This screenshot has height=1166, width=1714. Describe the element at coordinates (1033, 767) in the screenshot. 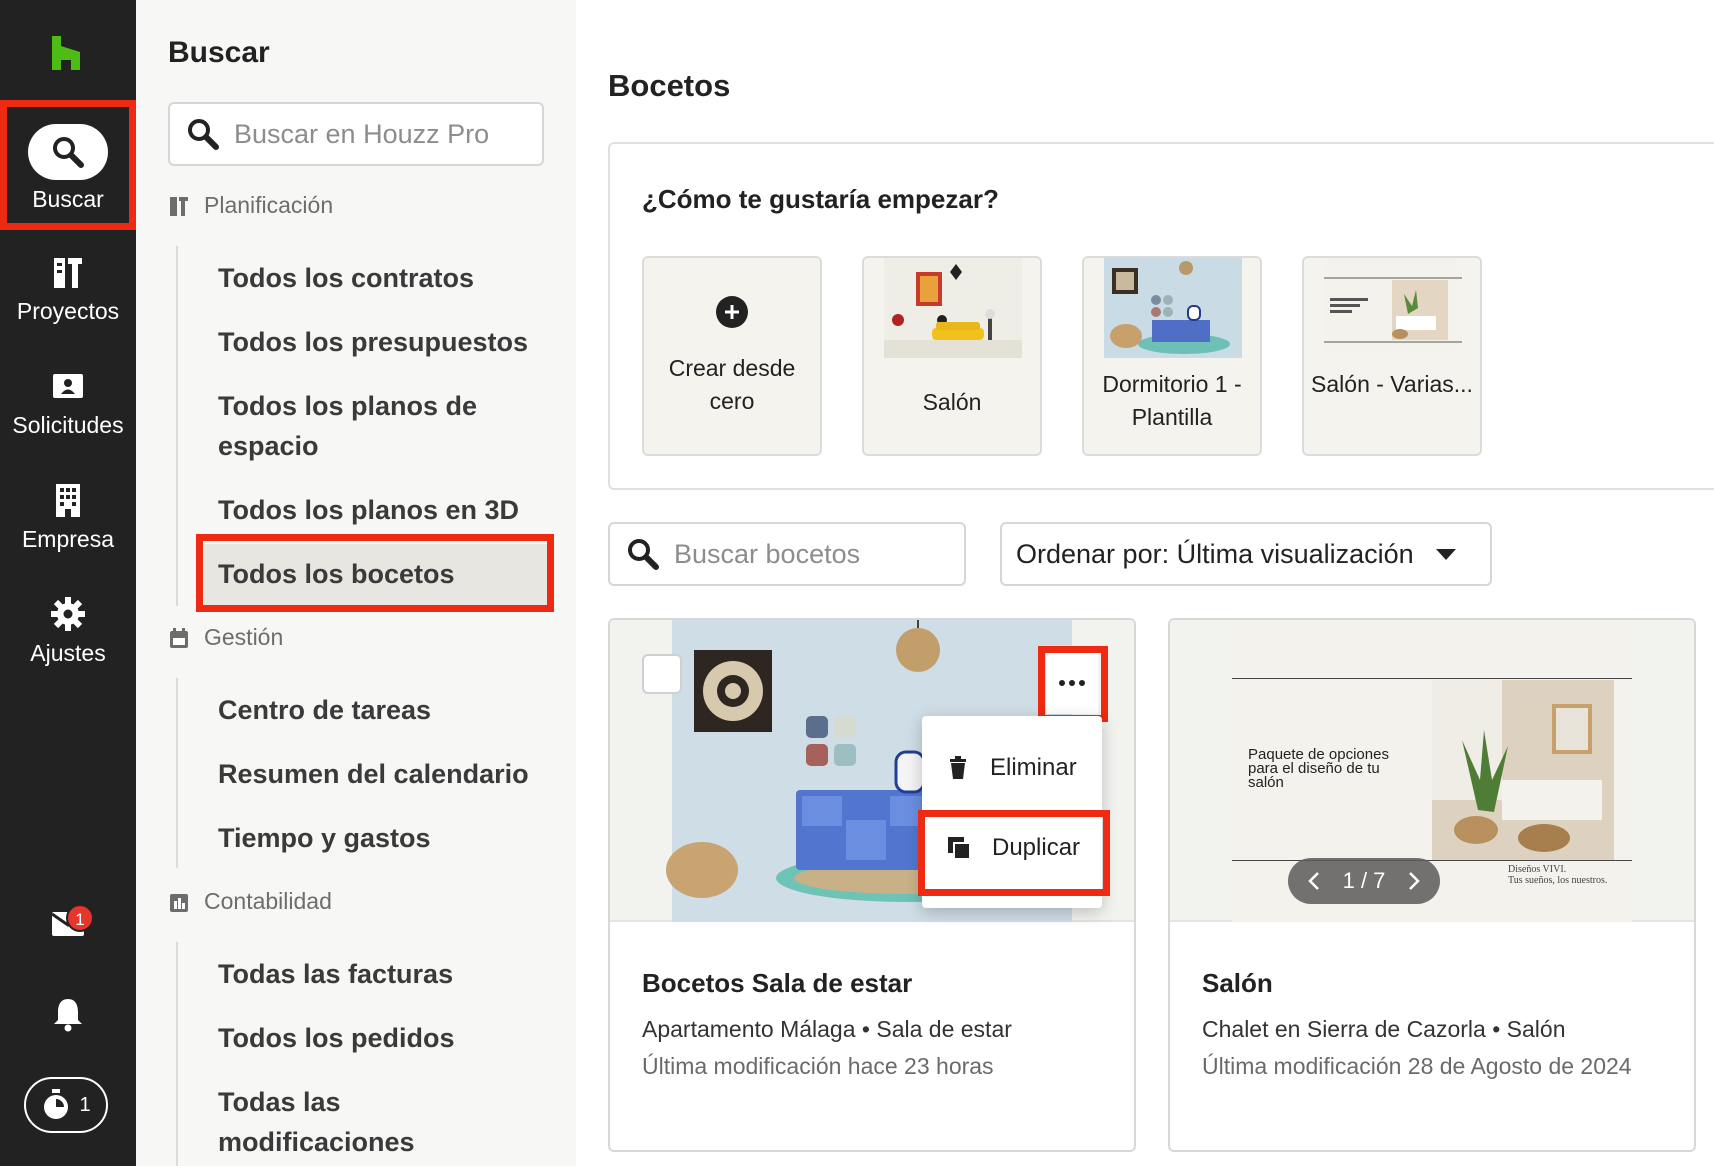

I see `menu-item-label: Eliminar` at that location.